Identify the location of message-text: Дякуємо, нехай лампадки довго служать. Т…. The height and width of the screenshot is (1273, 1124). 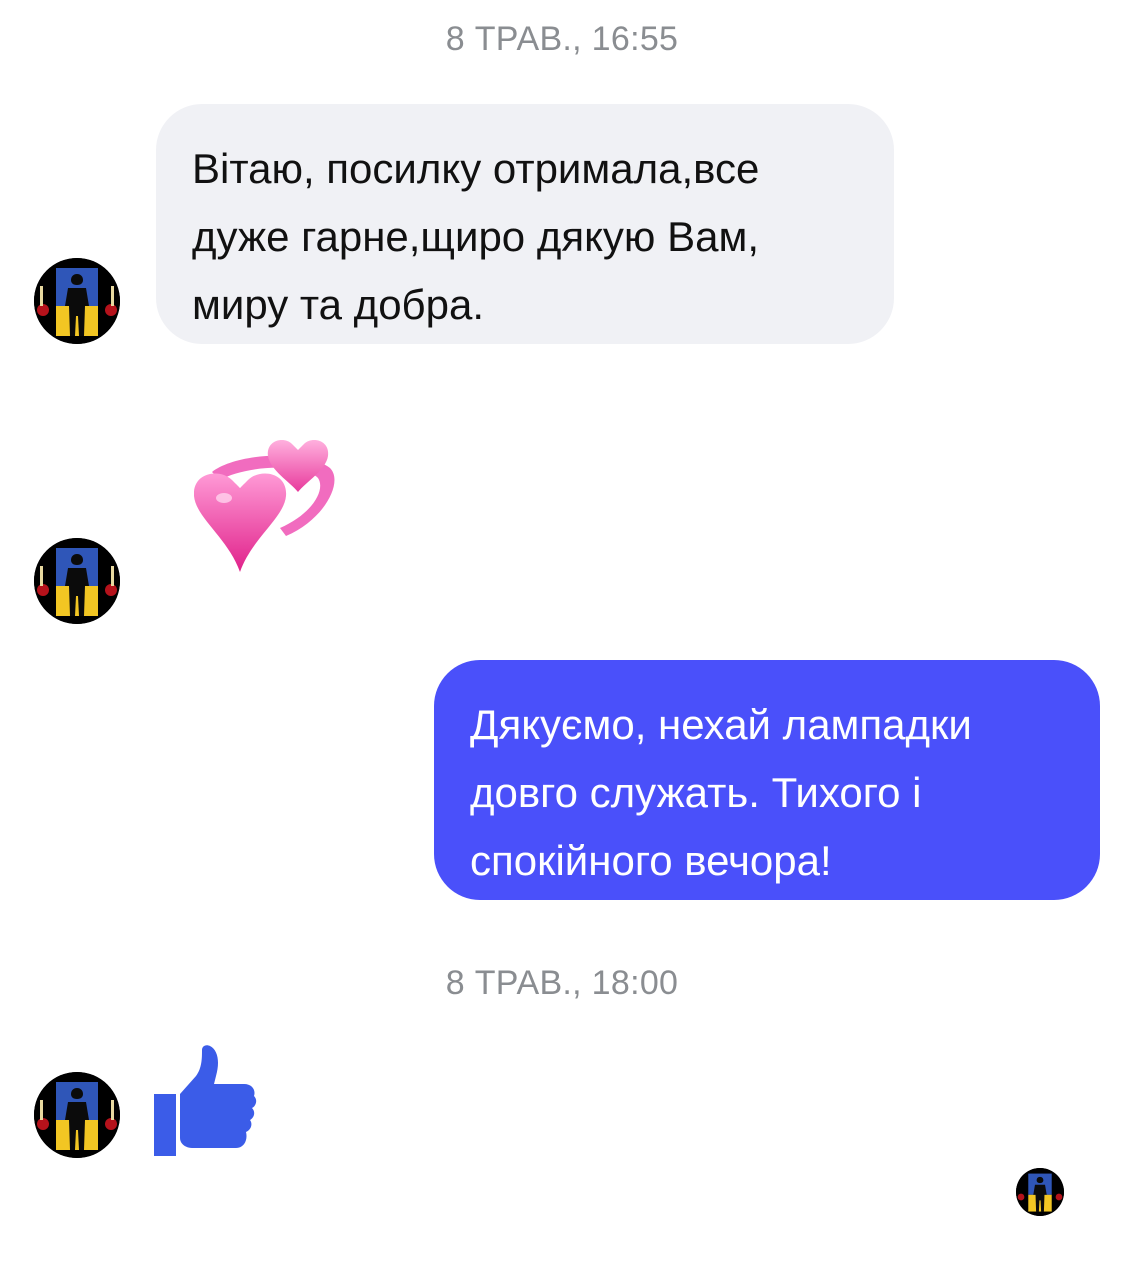
(721, 792).